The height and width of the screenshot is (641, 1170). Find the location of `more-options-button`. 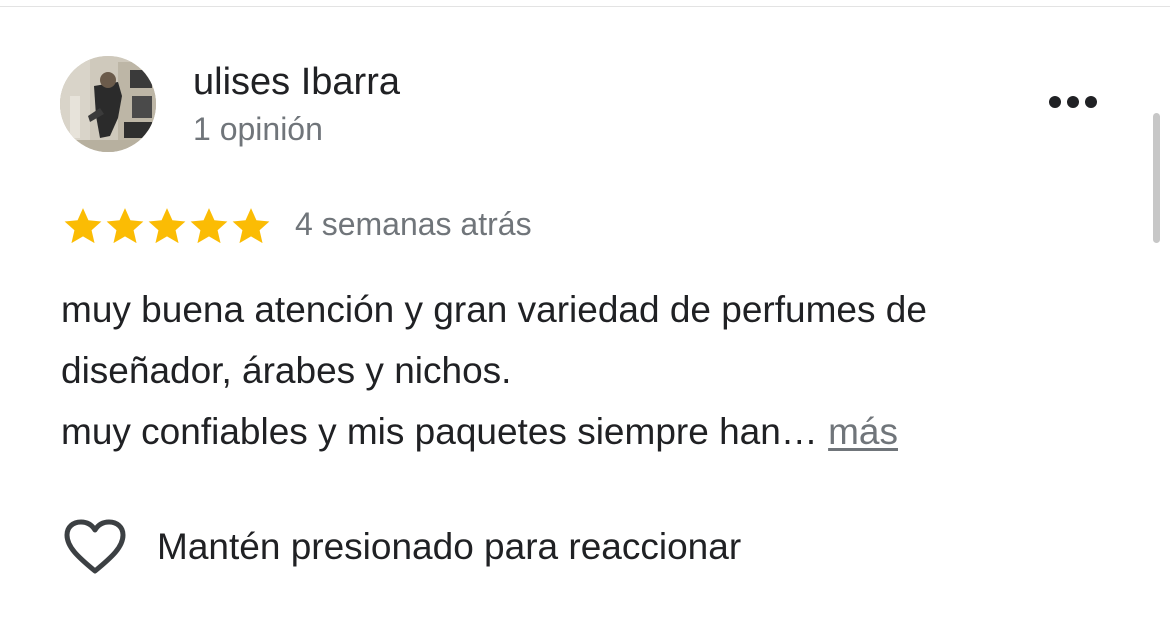

more-options-button is located at coordinates (1073, 102).